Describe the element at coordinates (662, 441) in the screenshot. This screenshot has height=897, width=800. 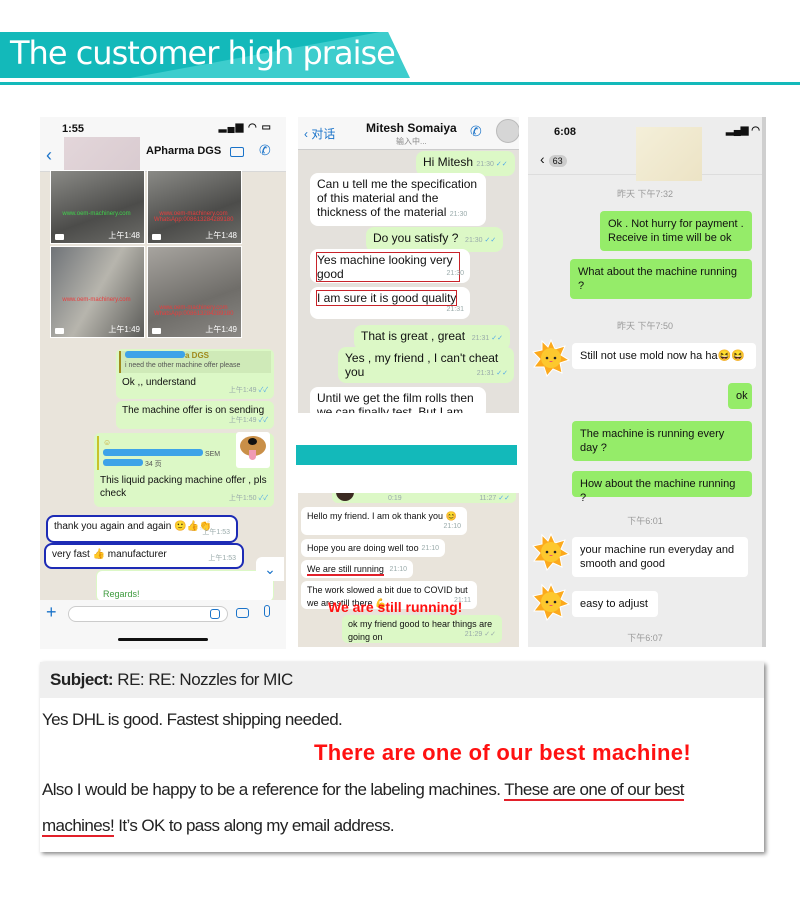
I see `message-bubble: The machine is running every day ?` at that location.